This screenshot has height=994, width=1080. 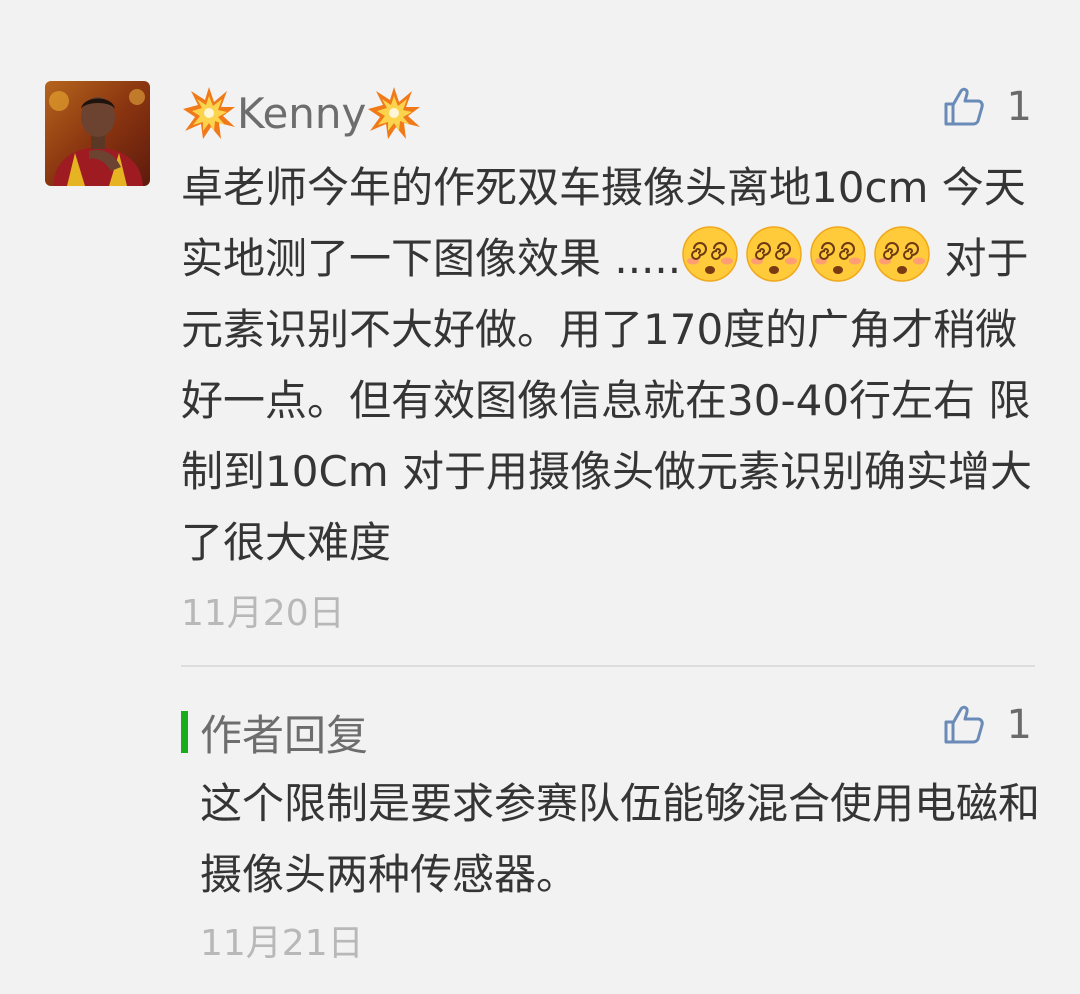 I want to click on comment-like-button: 1, so click(x=987, y=107).